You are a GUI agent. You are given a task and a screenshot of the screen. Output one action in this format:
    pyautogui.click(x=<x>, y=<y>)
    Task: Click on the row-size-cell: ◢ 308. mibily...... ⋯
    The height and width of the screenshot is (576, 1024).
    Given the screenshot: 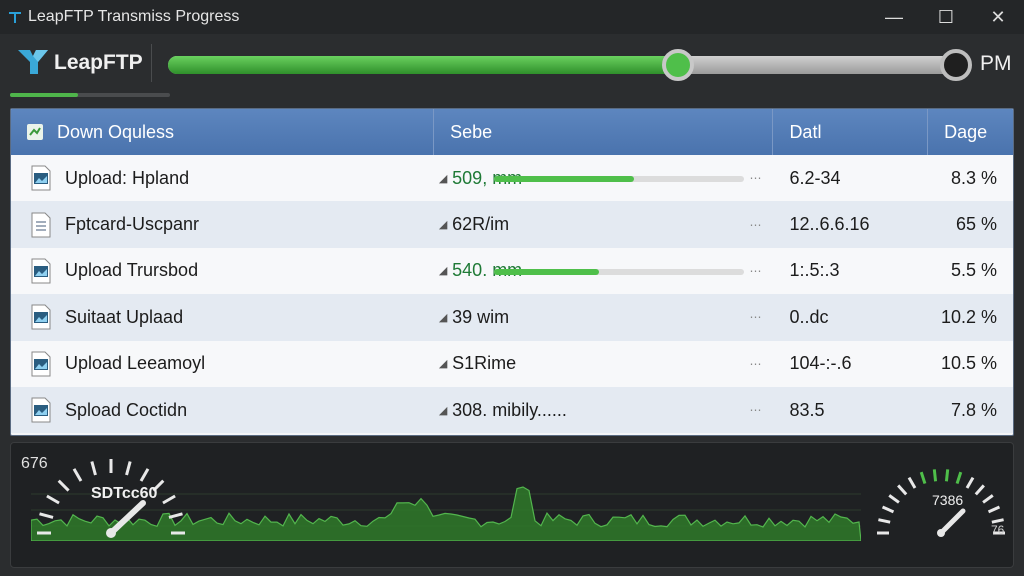 What is the action you would take?
    pyautogui.click(x=603, y=410)
    